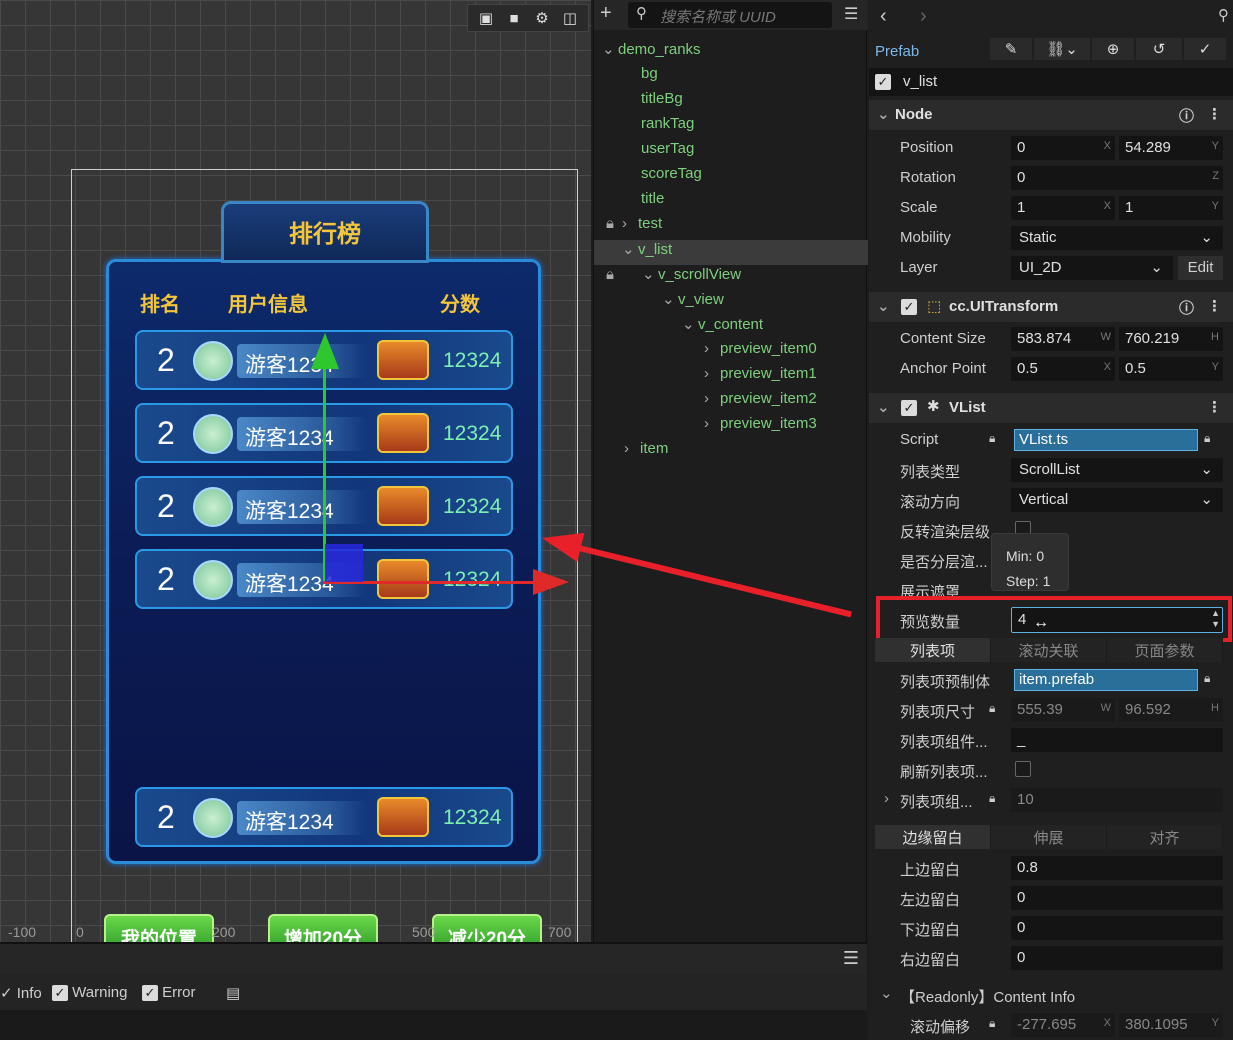 The width and height of the screenshot is (1233, 1040). Describe the element at coordinates (760, 377) in the screenshot. I see `tree-item: › preview_item1` at that location.